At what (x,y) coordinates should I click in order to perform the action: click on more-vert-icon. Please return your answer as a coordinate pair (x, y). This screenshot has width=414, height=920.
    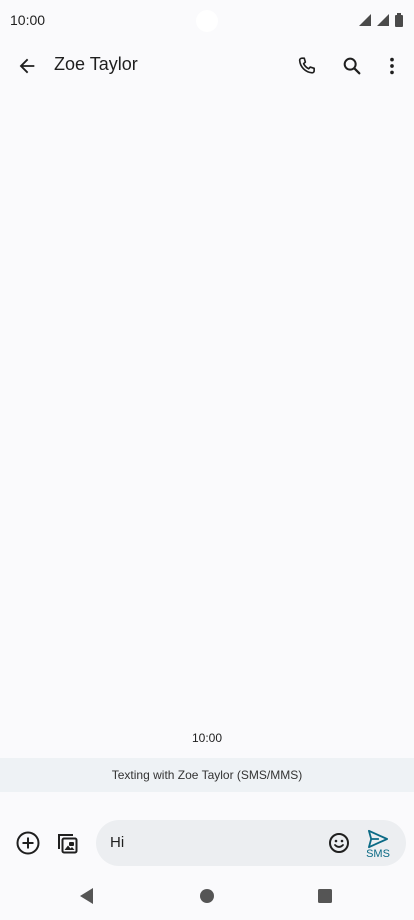
    Looking at the image, I should click on (392, 66).